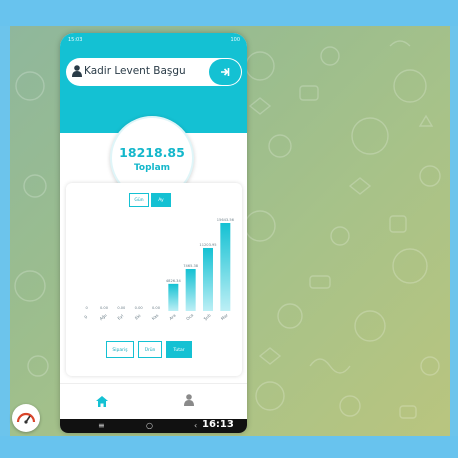  What do you see at coordinates (101, 425) in the screenshot?
I see `recents-icon: ≡` at bounding box center [101, 425].